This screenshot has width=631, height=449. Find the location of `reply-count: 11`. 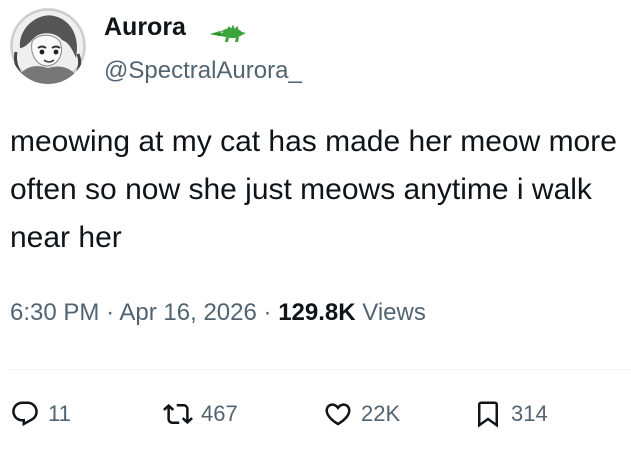

reply-count: 11 is located at coordinates (59, 413).